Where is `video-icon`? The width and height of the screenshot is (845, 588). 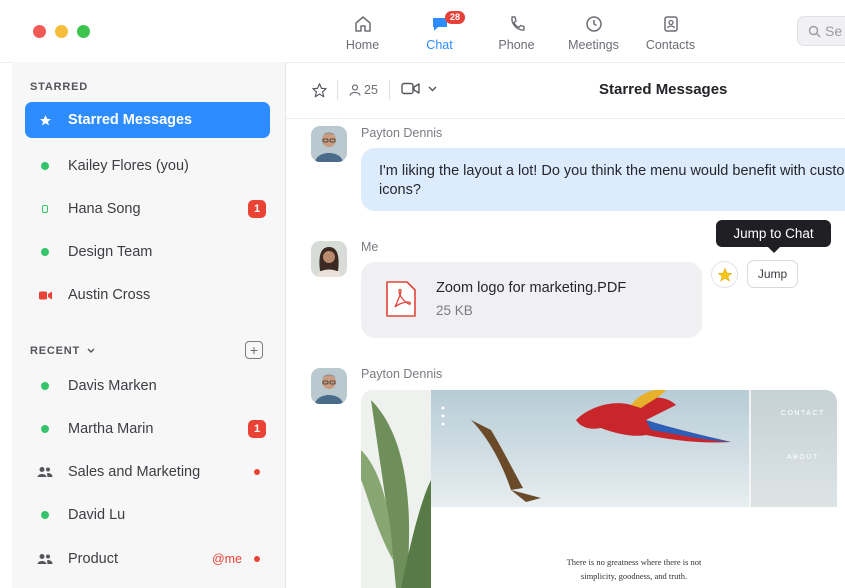
video-icon is located at coordinates (410, 88).